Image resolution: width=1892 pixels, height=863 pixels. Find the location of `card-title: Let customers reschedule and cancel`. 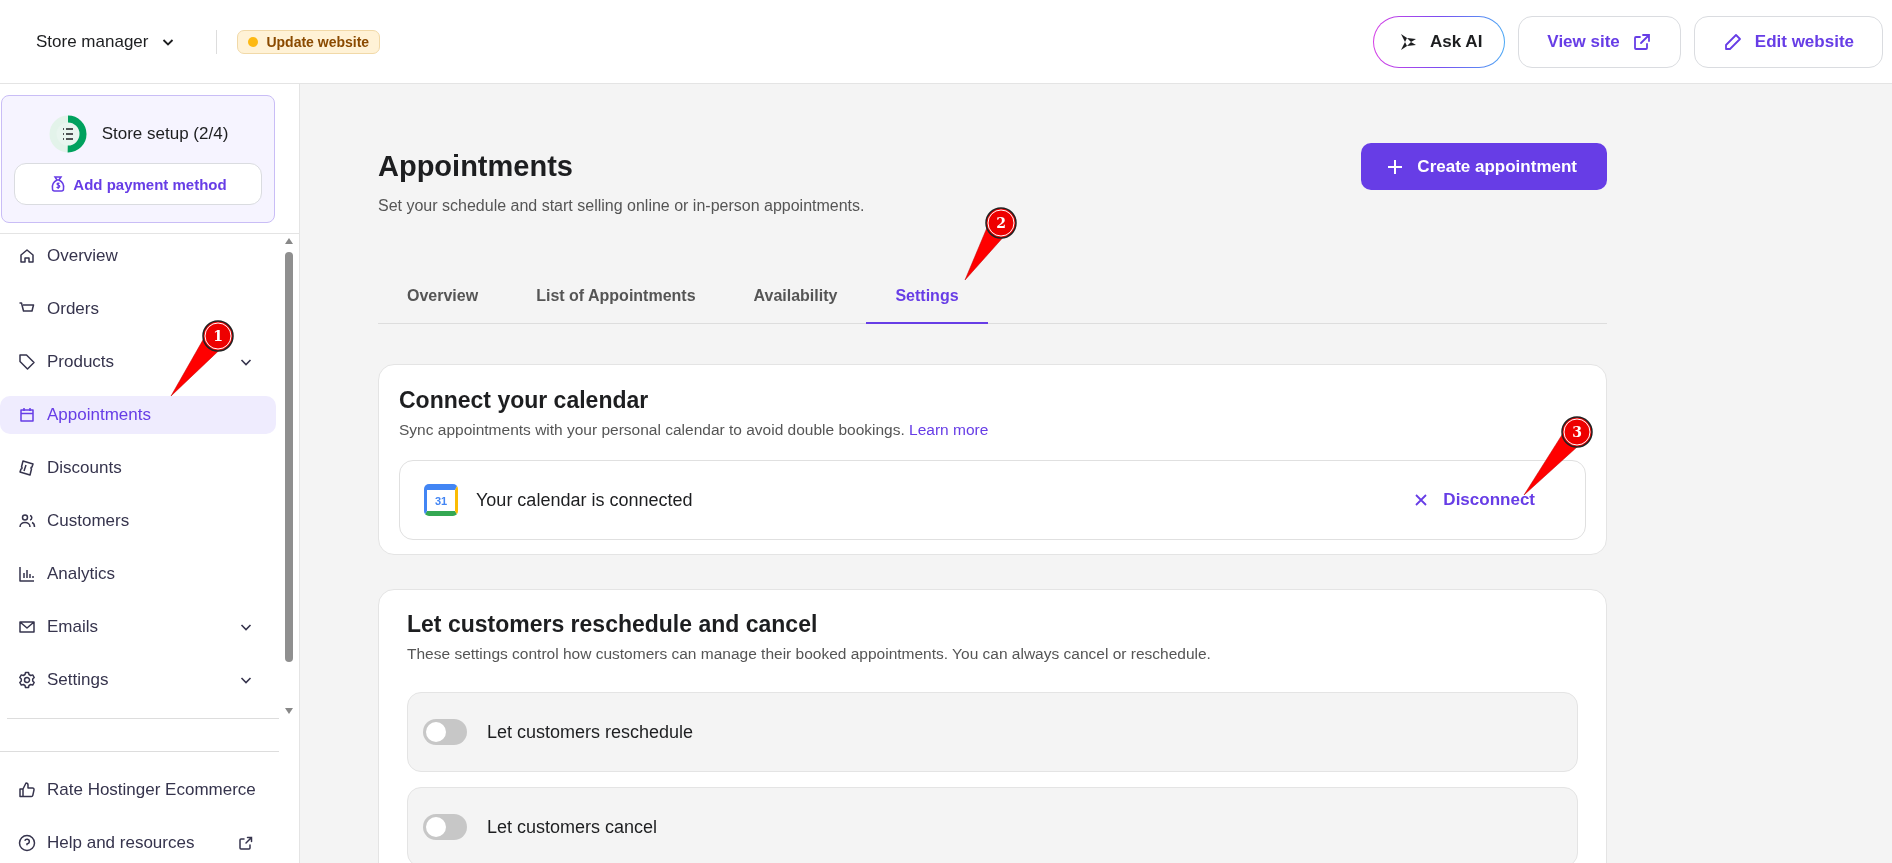

card-title: Let customers reschedule and cancel is located at coordinates (613, 624).